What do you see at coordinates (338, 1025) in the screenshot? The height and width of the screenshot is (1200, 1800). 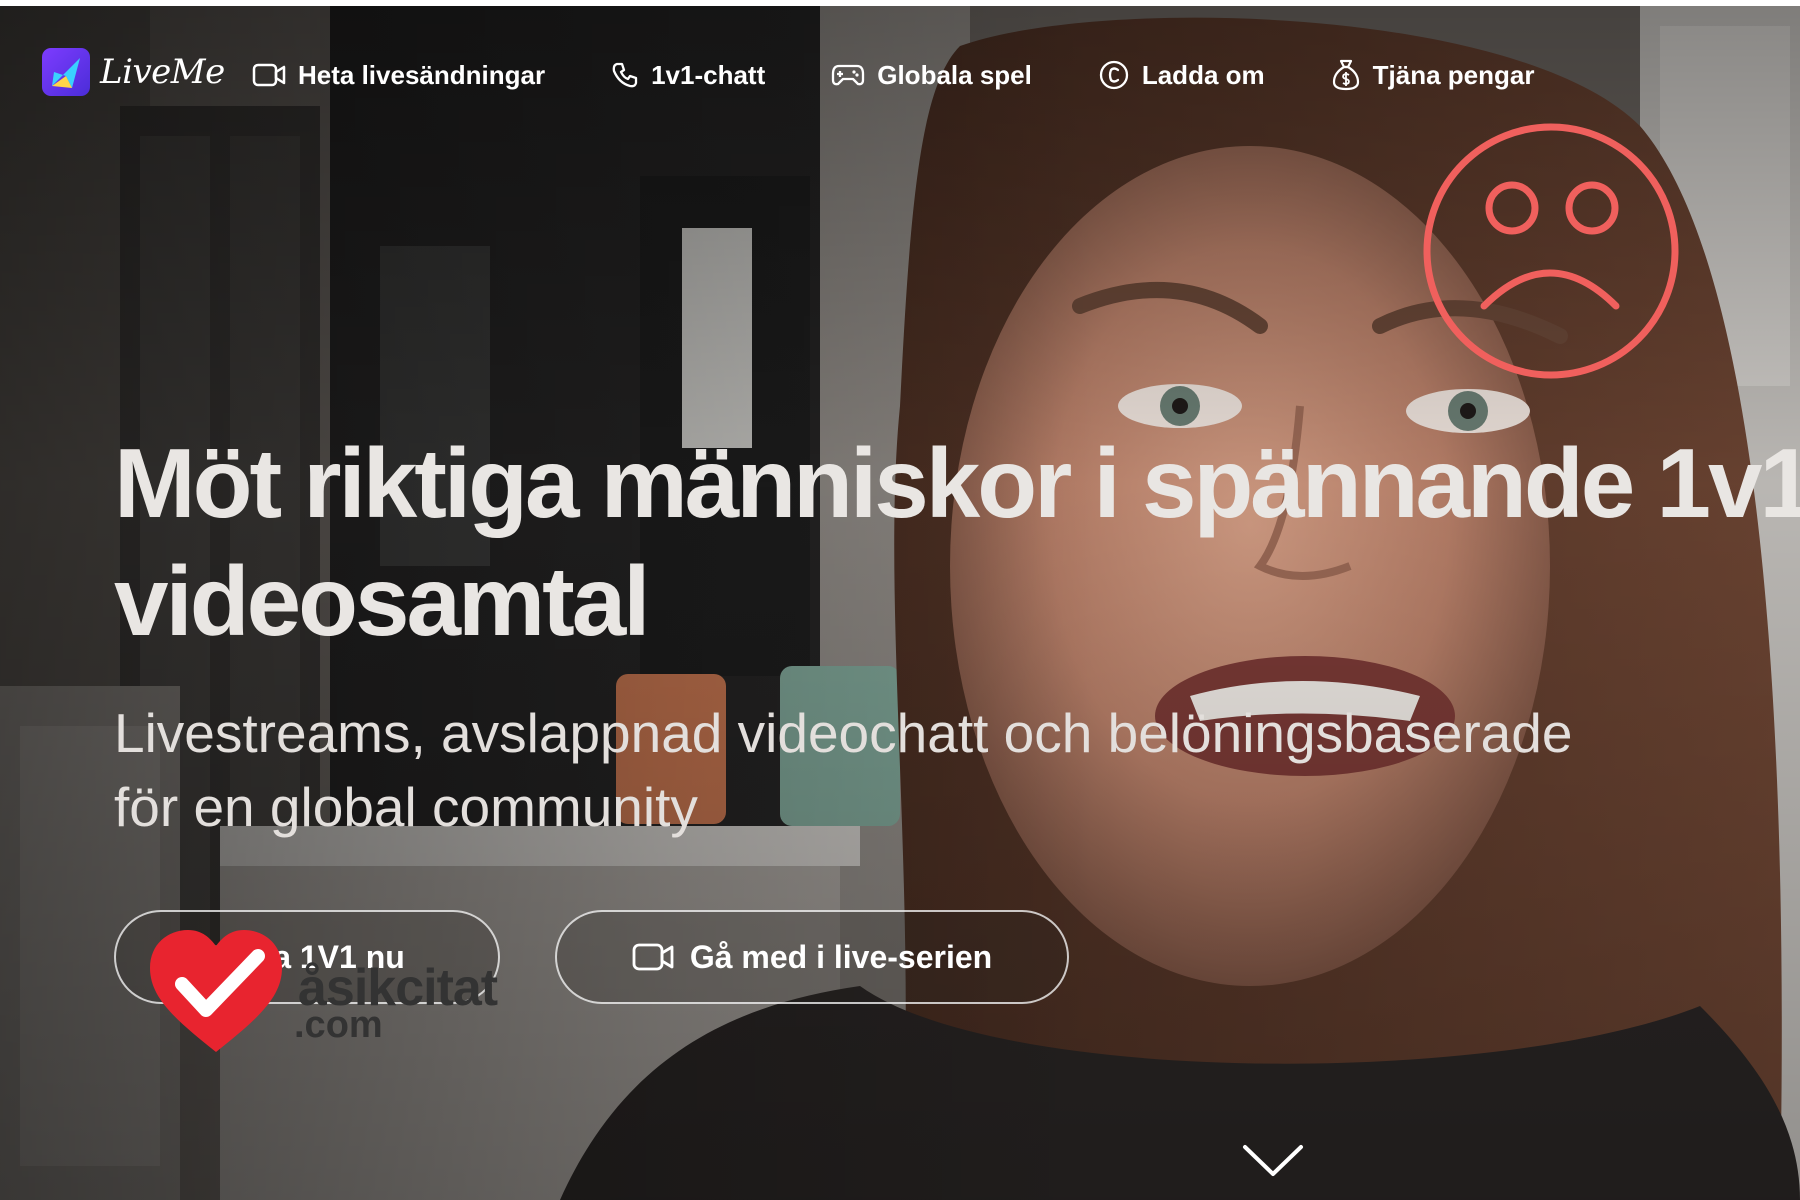 I see `watermark-domain: .com` at bounding box center [338, 1025].